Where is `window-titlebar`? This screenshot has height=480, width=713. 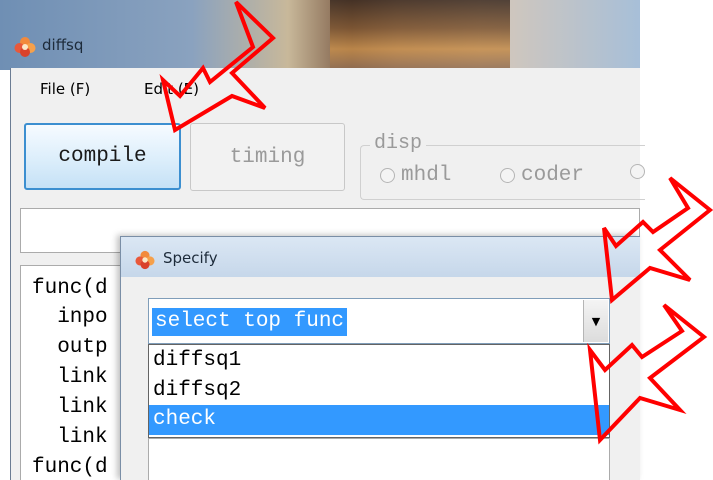
window-titlebar is located at coordinates (320, 35).